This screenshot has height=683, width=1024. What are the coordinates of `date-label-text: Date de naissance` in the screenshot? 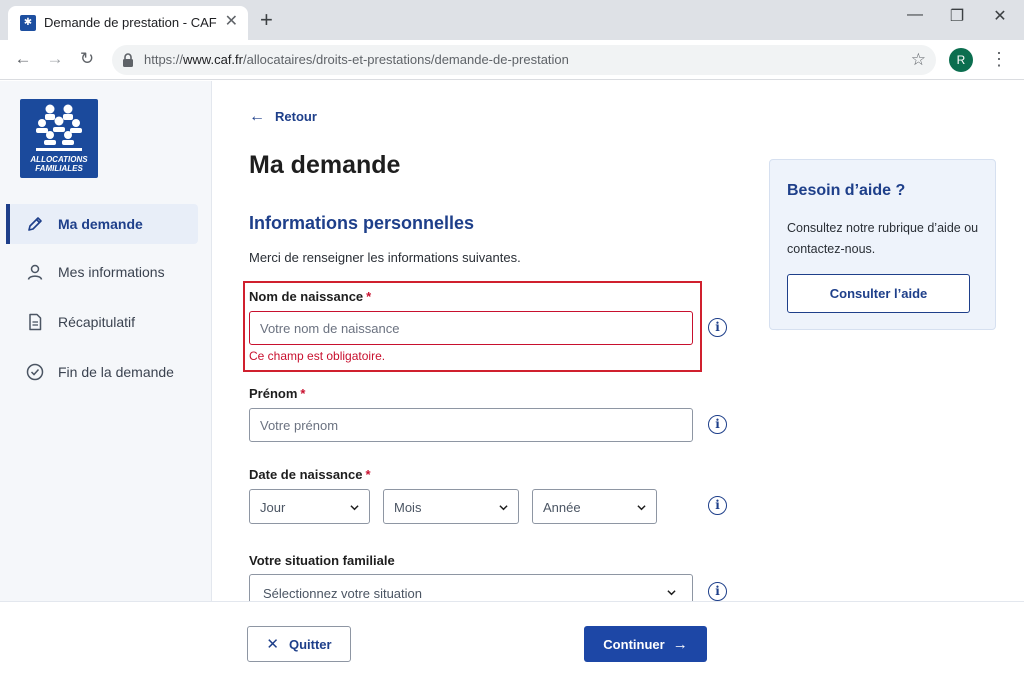 It's located at (306, 474).